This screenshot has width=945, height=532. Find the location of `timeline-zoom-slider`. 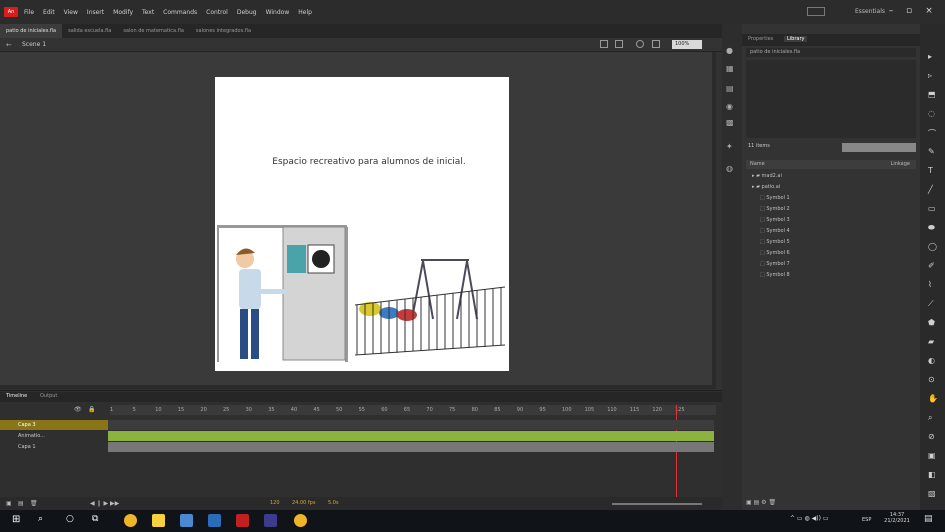

timeline-zoom-slider is located at coordinates (657, 504).